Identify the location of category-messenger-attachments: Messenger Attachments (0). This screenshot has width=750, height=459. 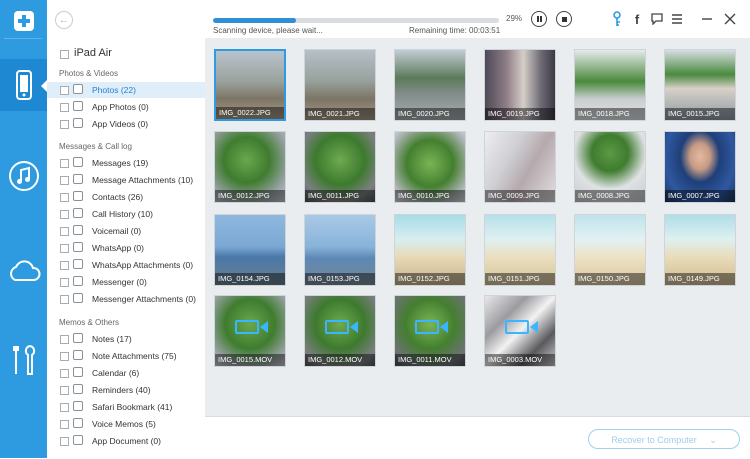
(126, 299).